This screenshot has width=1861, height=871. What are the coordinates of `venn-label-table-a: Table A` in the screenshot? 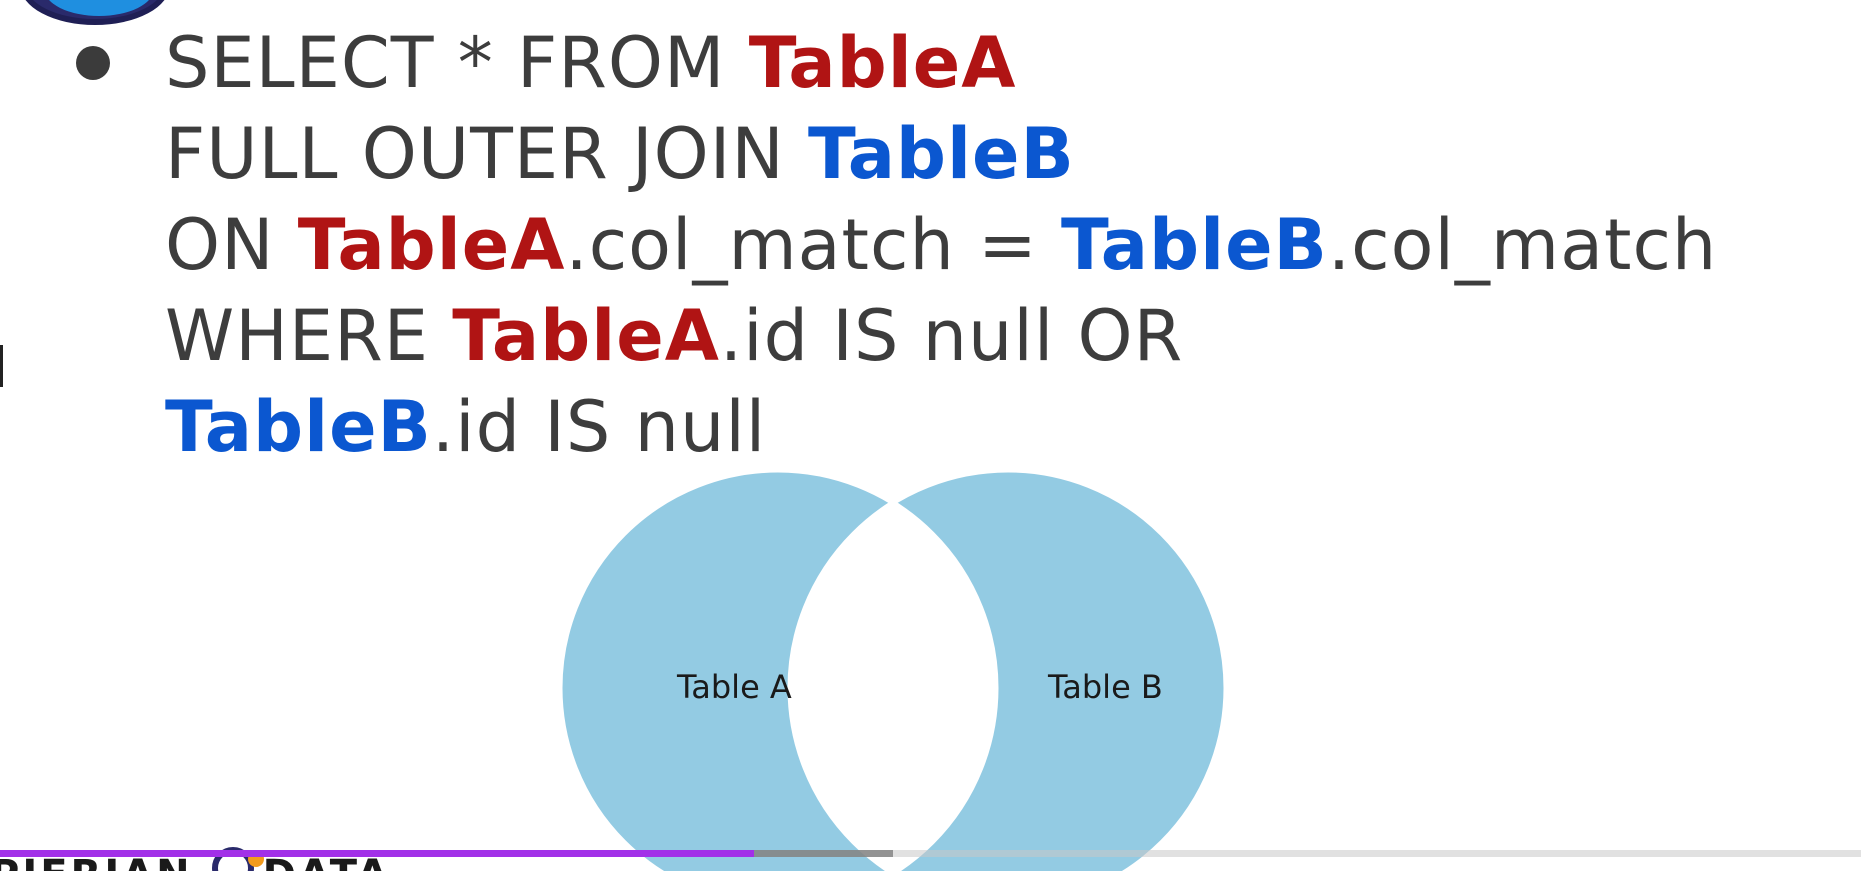 It's located at (734, 687).